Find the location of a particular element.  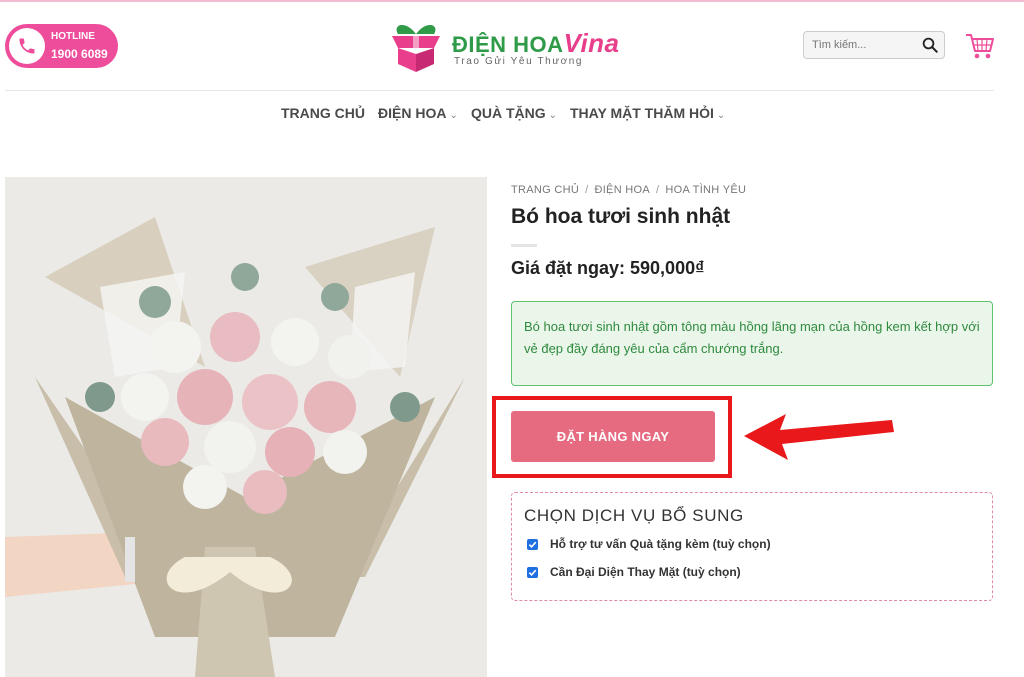

breadcrumb: TRANG CHỦ / ĐIỆN HOA / HOA TÌNH YÊU is located at coordinates (628, 190).